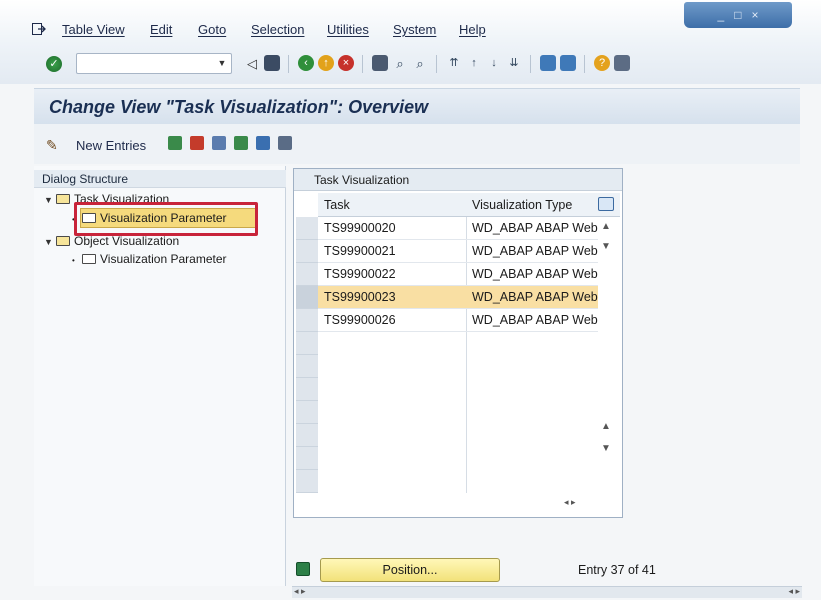 The height and width of the screenshot is (600, 821). Describe the element at coordinates (494, 63) in the screenshot. I see `next-page-icon: ↓` at that location.